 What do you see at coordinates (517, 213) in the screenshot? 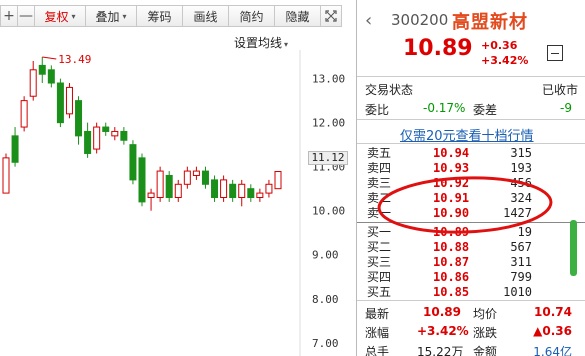
I see `asks-volume: 1427` at bounding box center [517, 213].